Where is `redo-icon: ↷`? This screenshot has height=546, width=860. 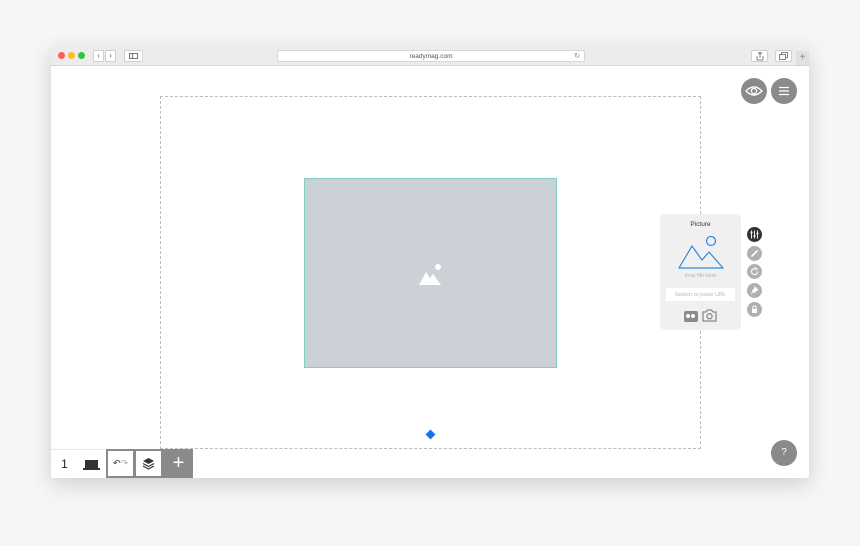 redo-icon: ↷ is located at coordinates (125, 463).